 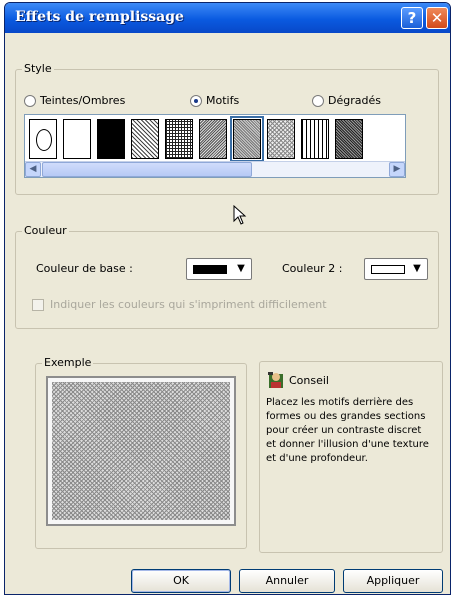 I want to click on style-legend: Style, so click(x=38, y=68).